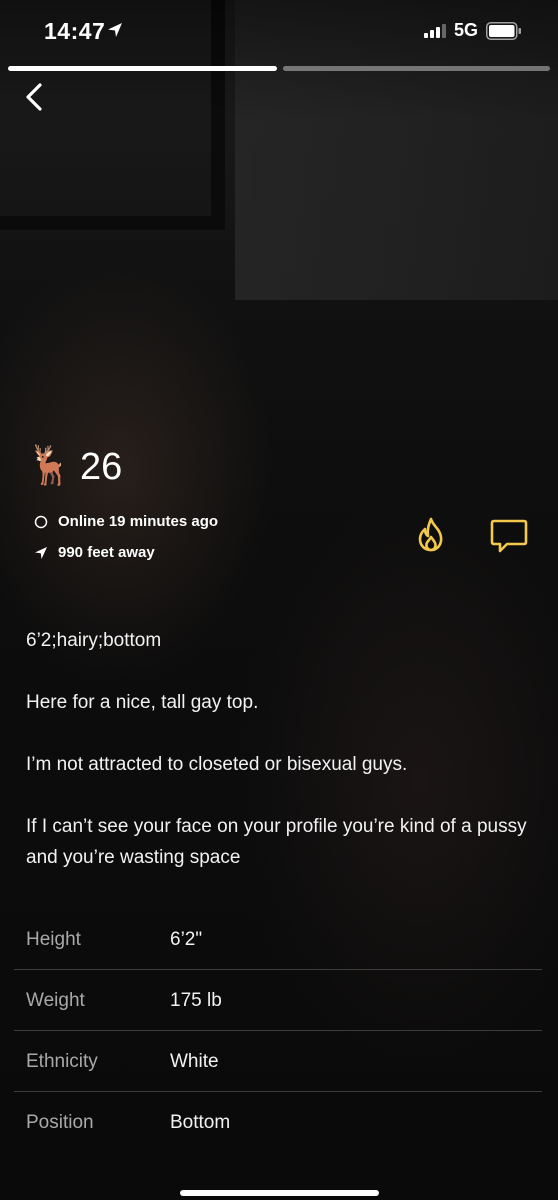  What do you see at coordinates (278, 1122) in the screenshot?
I see `stat-row-position: Position Bottom` at bounding box center [278, 1122].